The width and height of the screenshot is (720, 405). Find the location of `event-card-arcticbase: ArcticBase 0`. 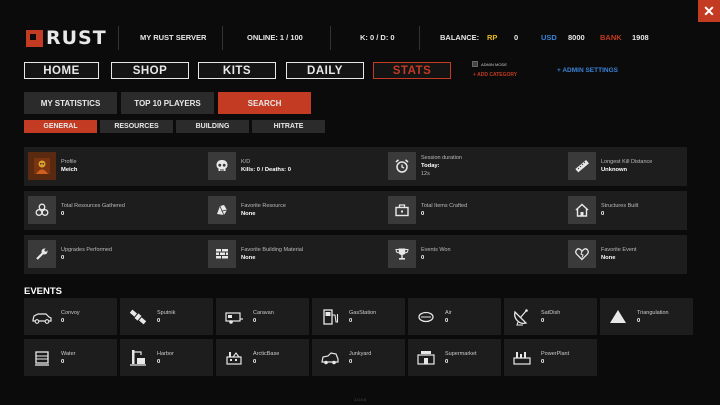

event-card-arcticbase: ArcticBase 0 is located at coordinates (262, 357).